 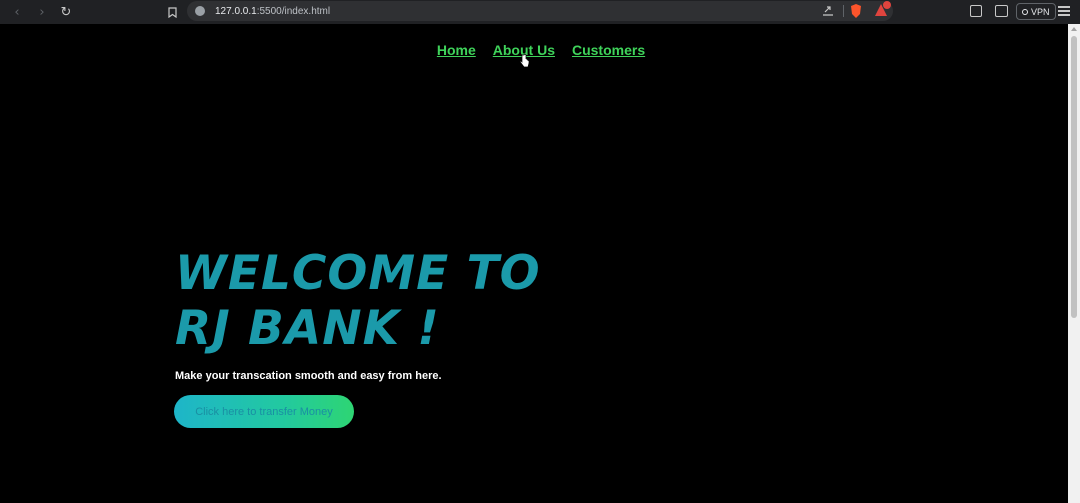 What do you see at coordinates (1001, 11) in the screenshot?
I see `wallet-icon` at bounding box center [1001, 11].